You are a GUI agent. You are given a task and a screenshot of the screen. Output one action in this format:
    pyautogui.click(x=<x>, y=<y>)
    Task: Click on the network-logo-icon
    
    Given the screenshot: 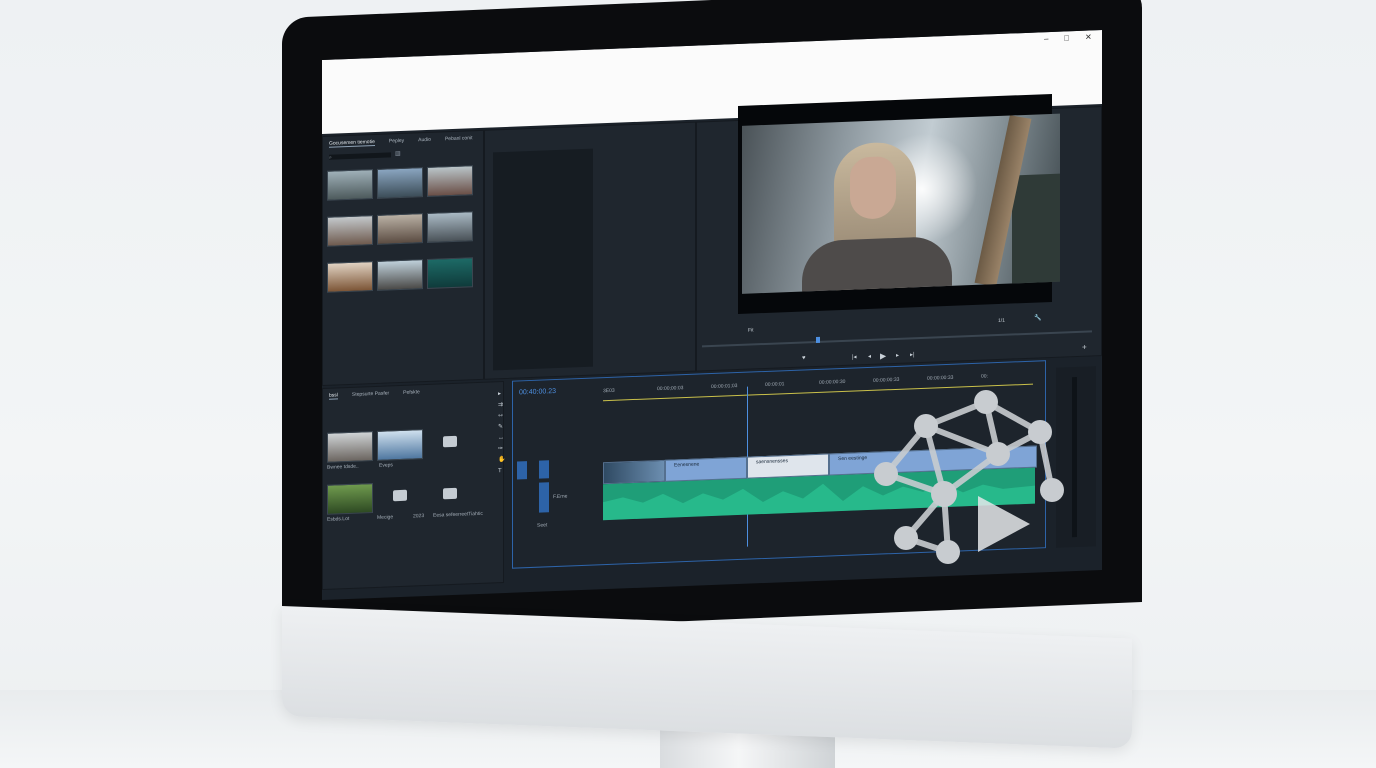 What is the action you would take?
    pyautogui.click(x=969, y=477)
    